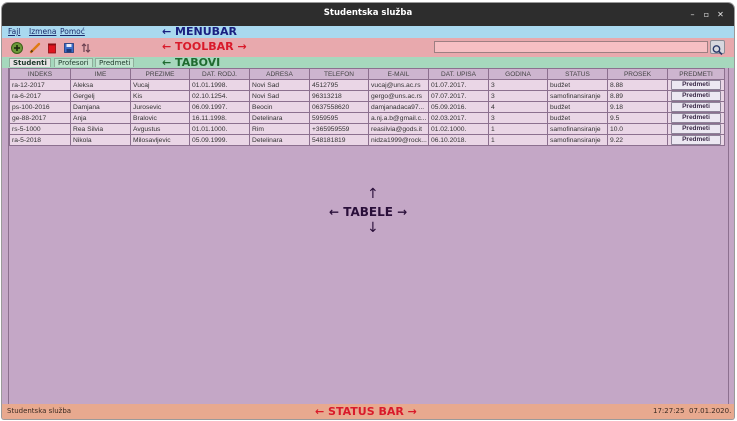 This screenshot has height=421, width=737. I want to click on tab-predmeti: Predmeti, so click(115, 62).